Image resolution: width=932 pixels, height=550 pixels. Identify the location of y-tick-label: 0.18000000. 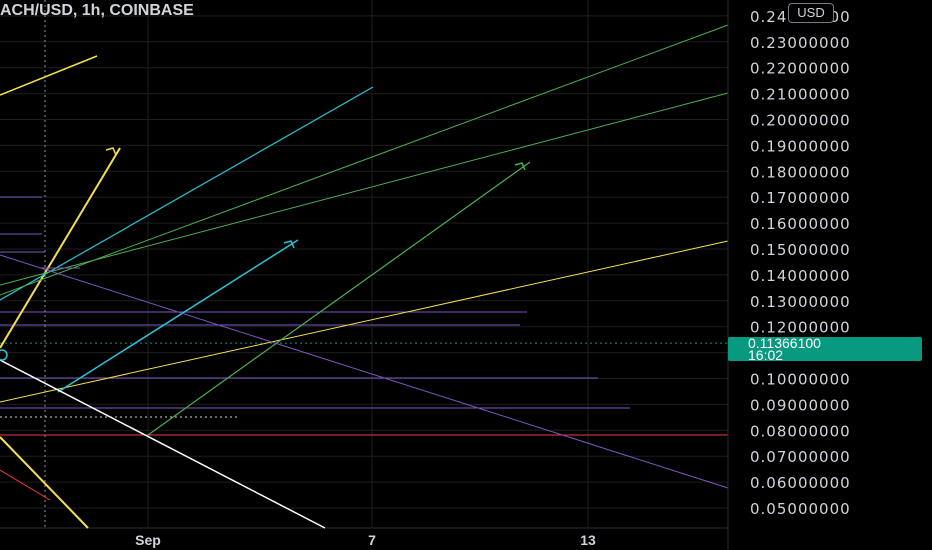
(800, 172).